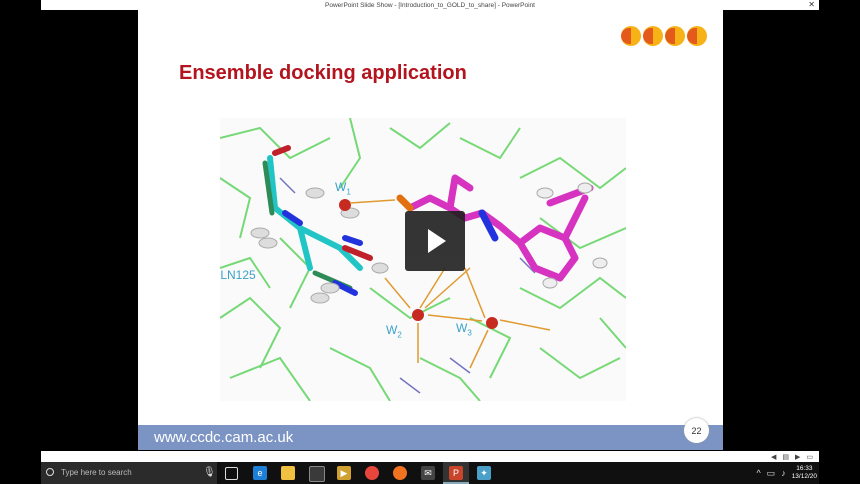 This screenshot has height=484, width=860. Describe the element at coordinates (430, 456) in the screenshot. I see `slideshow-statusbar: ◀ ▤ ▶ ▭` at that location.